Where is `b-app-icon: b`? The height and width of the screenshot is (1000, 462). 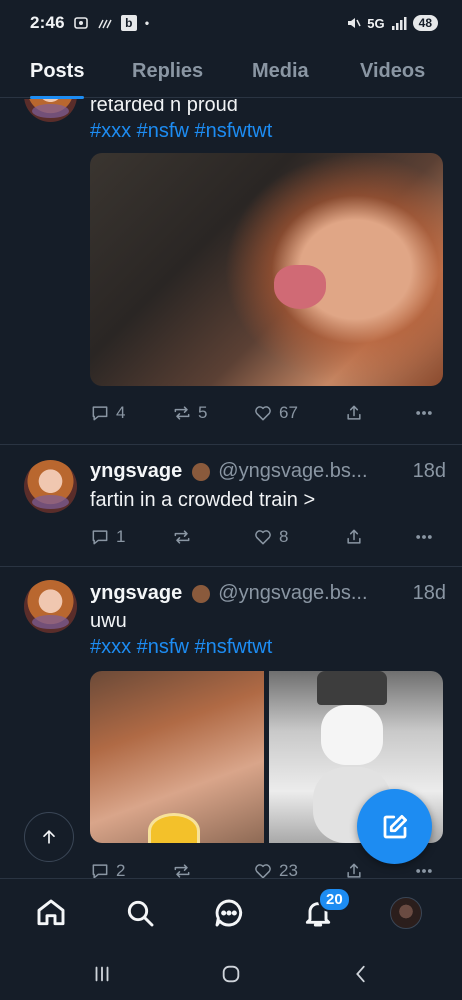
b-app-icon: b is located at coordinates (128, 23).